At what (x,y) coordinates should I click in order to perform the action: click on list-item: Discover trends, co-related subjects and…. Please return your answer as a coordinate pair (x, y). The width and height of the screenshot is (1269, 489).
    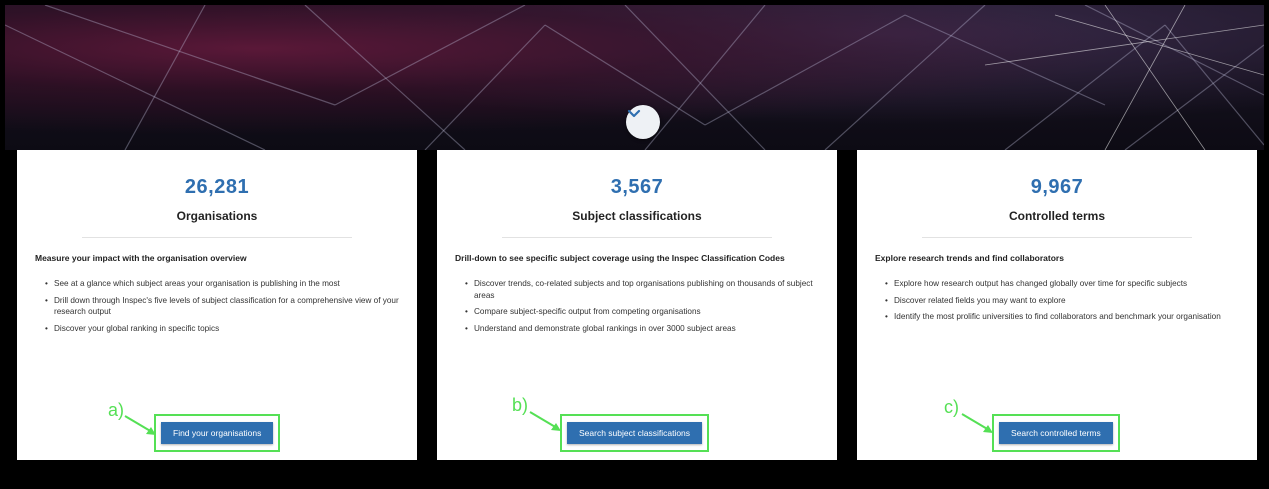
    Looking at the image, I should click on (642, 289).